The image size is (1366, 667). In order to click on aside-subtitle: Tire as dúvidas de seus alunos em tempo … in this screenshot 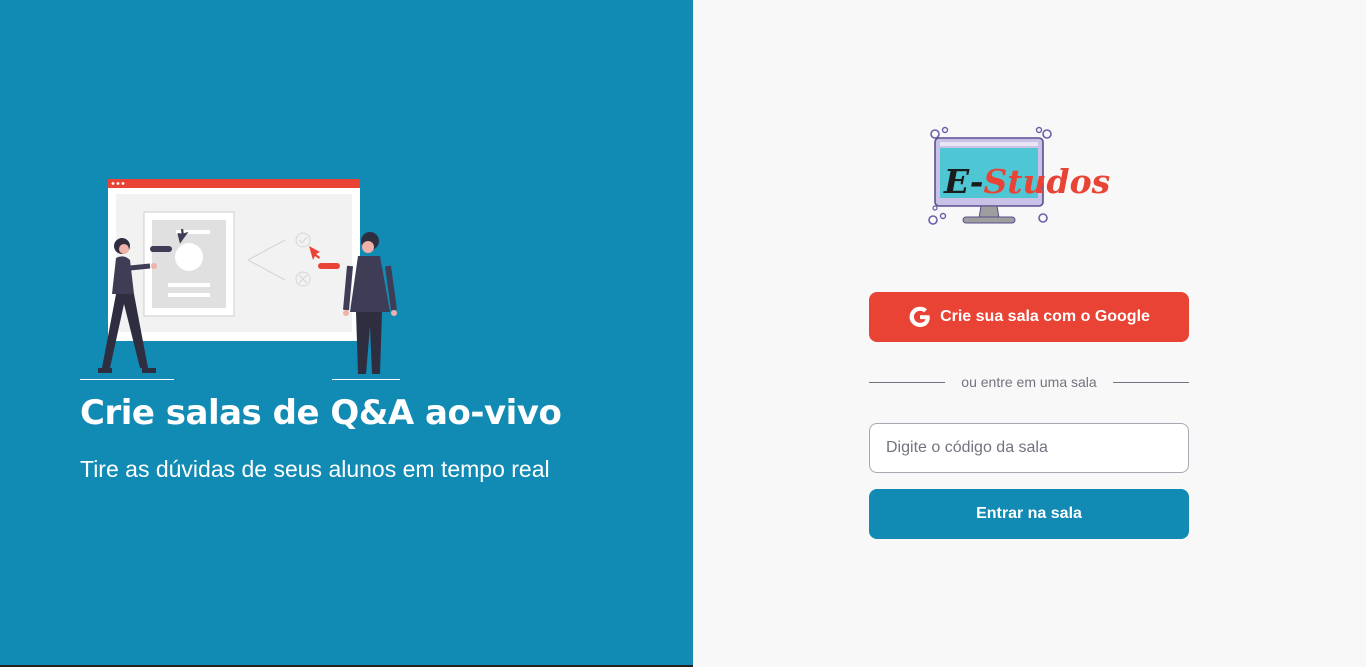, I will do `click(315, 469)`.